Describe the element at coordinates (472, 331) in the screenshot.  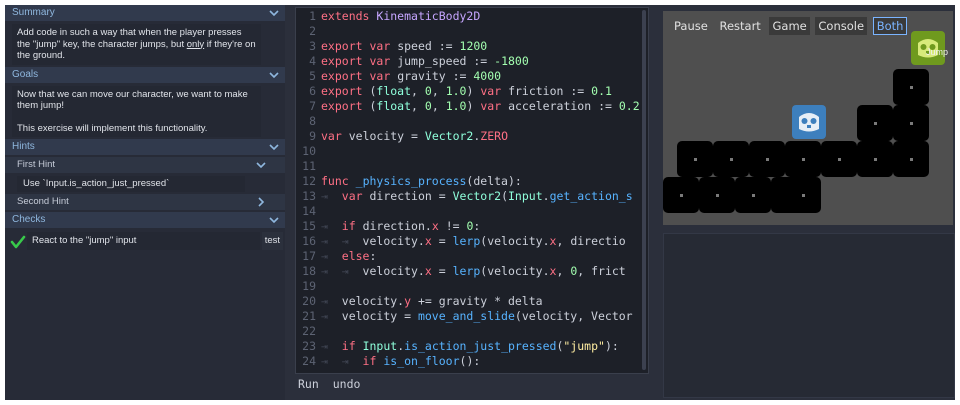
I see `code-line: 22` at that location.